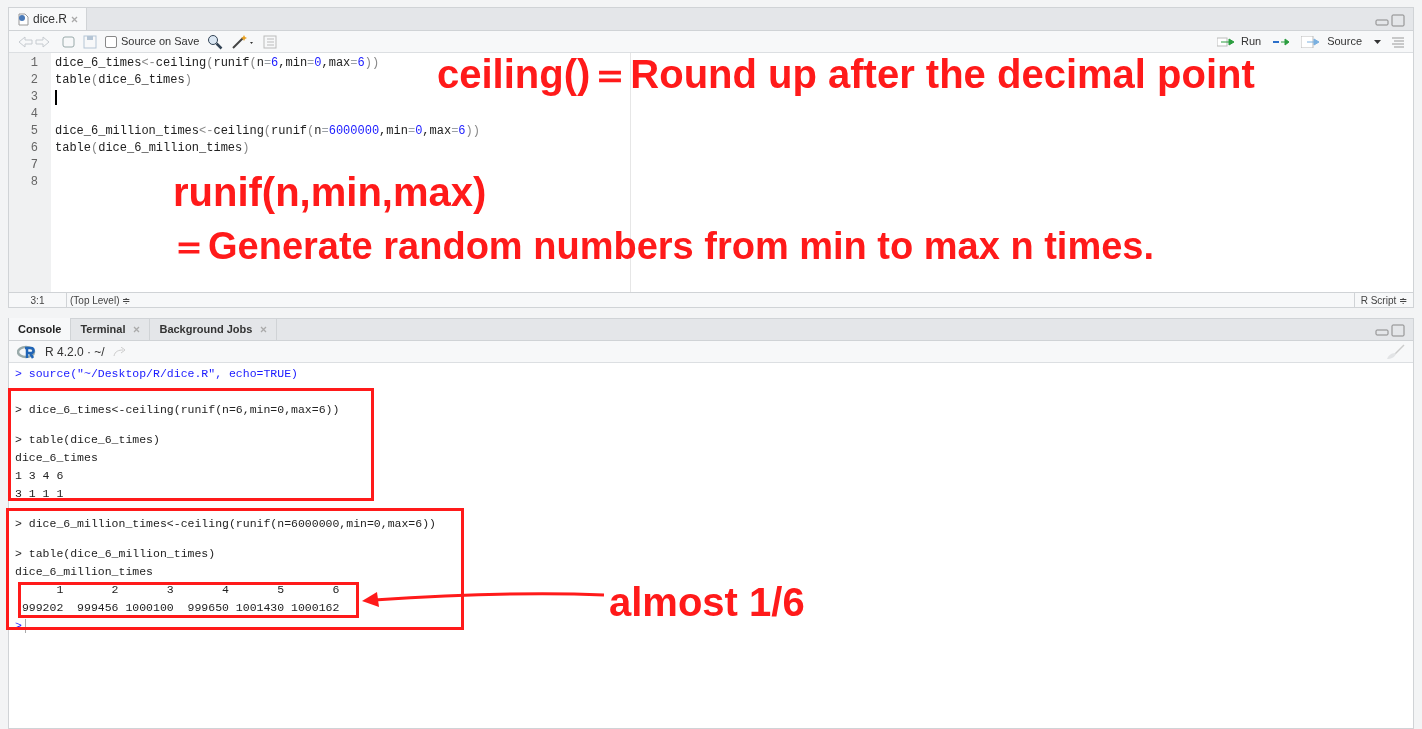  I want to click on code-line: dice_6_times<-ceiling(runif(n=6,min=0,max=6)), so click(217, 63).